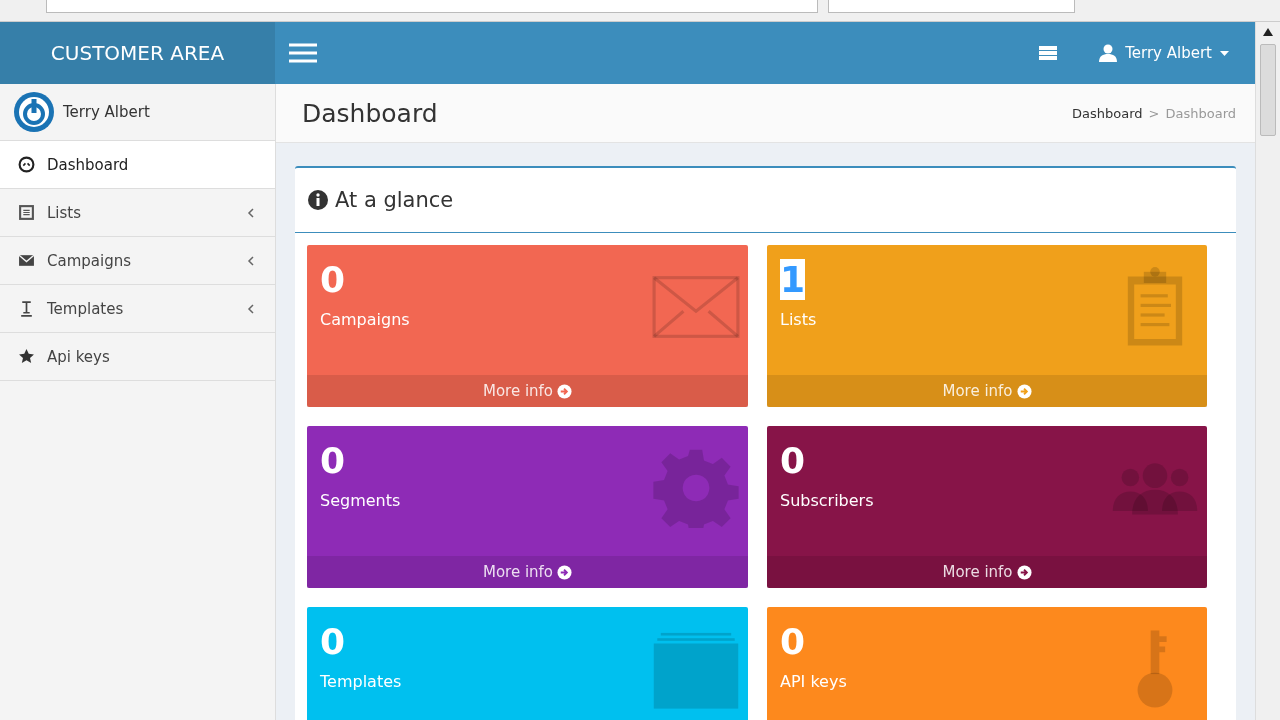 This screenshot has width=1280, height=720. What do you see at coordinates (318, 200) in the screenshot?
I see `info-icon` at bounding box center [318, 200].